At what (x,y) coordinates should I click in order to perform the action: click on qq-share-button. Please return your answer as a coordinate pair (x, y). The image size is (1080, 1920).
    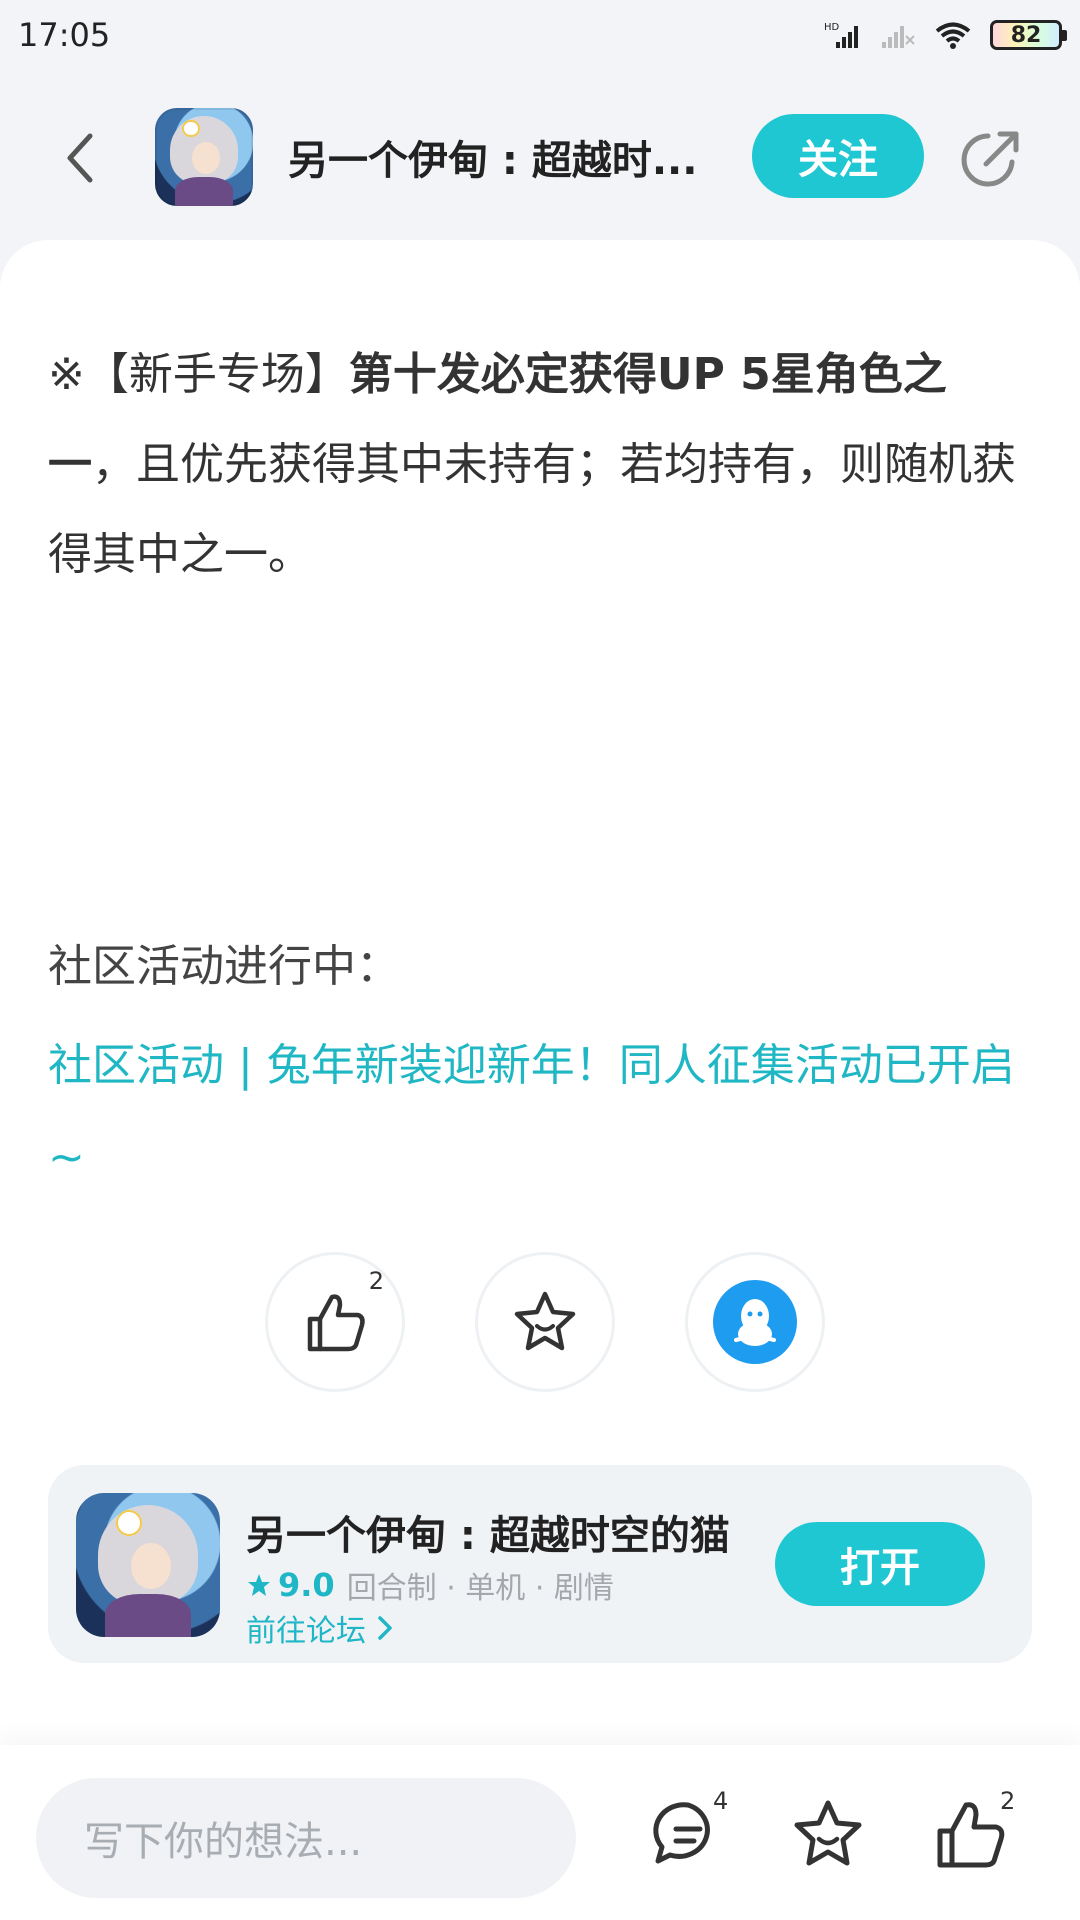
    Looking at the image, I should click on (755, 1322).